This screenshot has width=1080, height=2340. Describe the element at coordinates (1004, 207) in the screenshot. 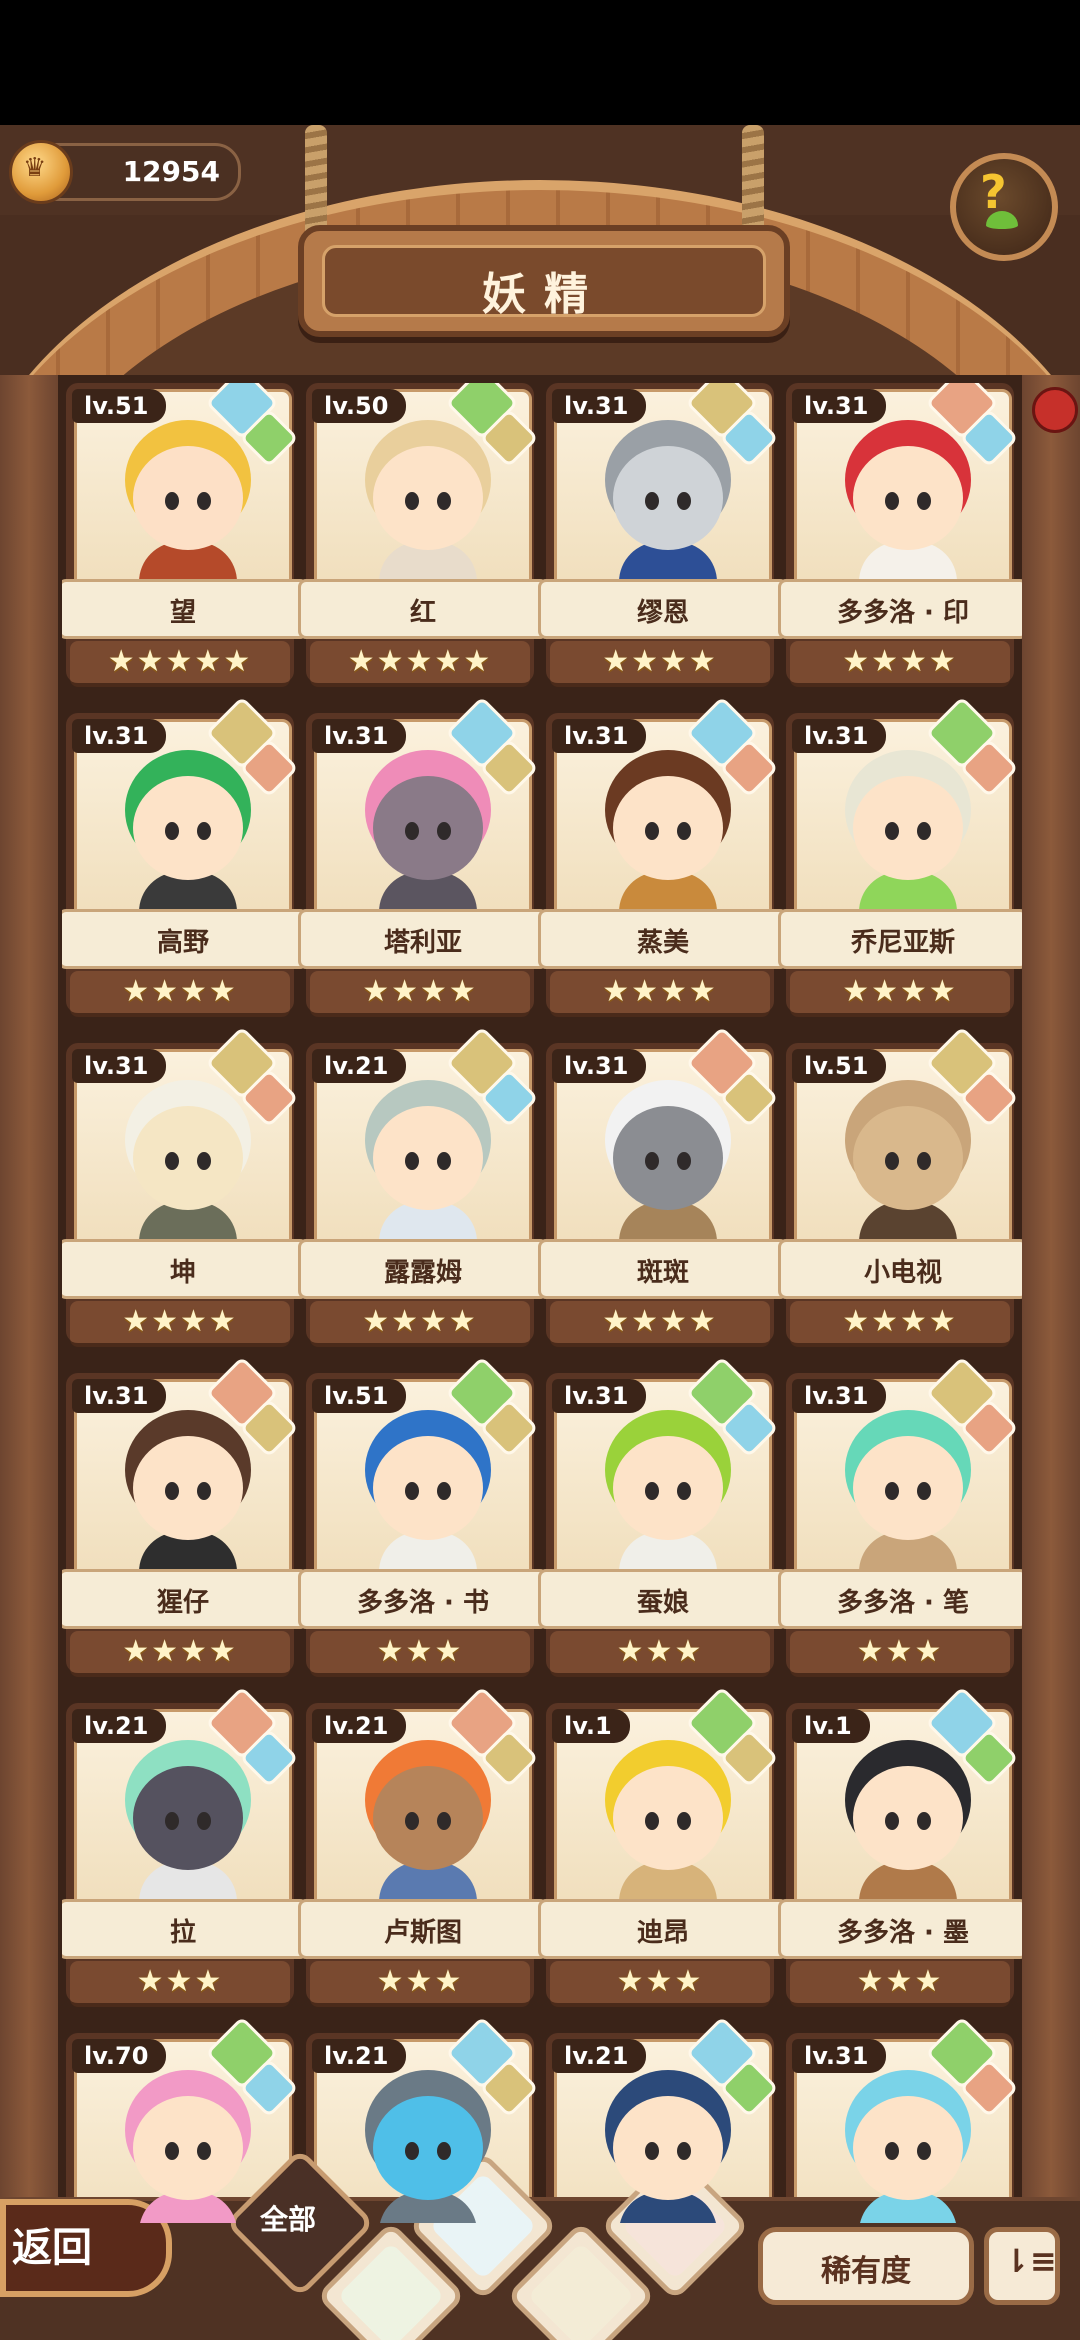

I see `help-button: ?` at that location.